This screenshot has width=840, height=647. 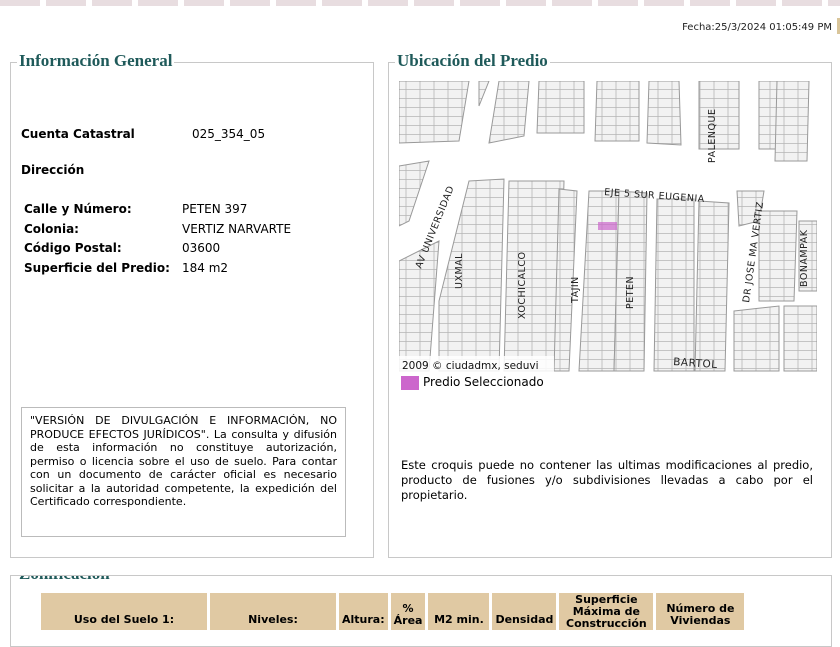 I want to click on field-label: Código Postal:, so click(x=73, y=248).